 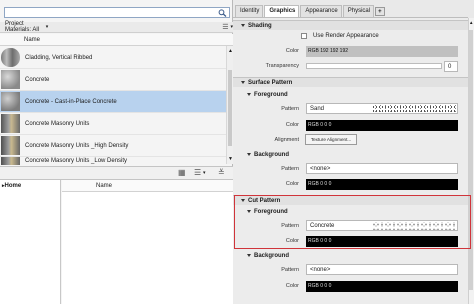 What do you see at coordinates (249, 11) in the screenshot?
I see `tab-identity: Identity` at bounding box center [249, 11].